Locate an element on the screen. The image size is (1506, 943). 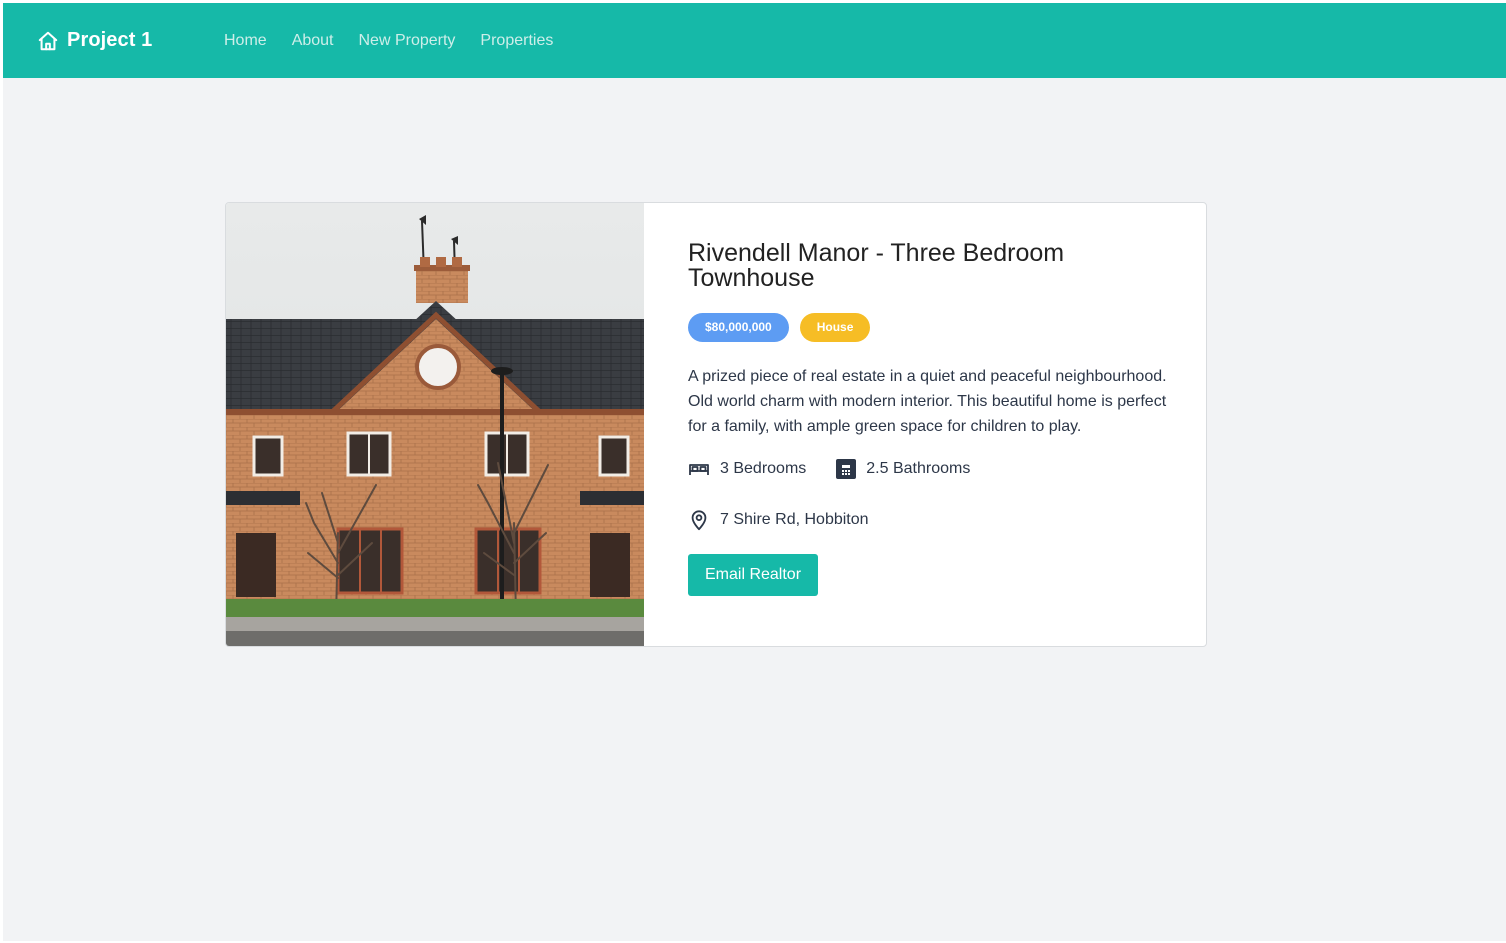
bathrooms-label: 2.5 Bathrooms is located at coordinates (918, 468).